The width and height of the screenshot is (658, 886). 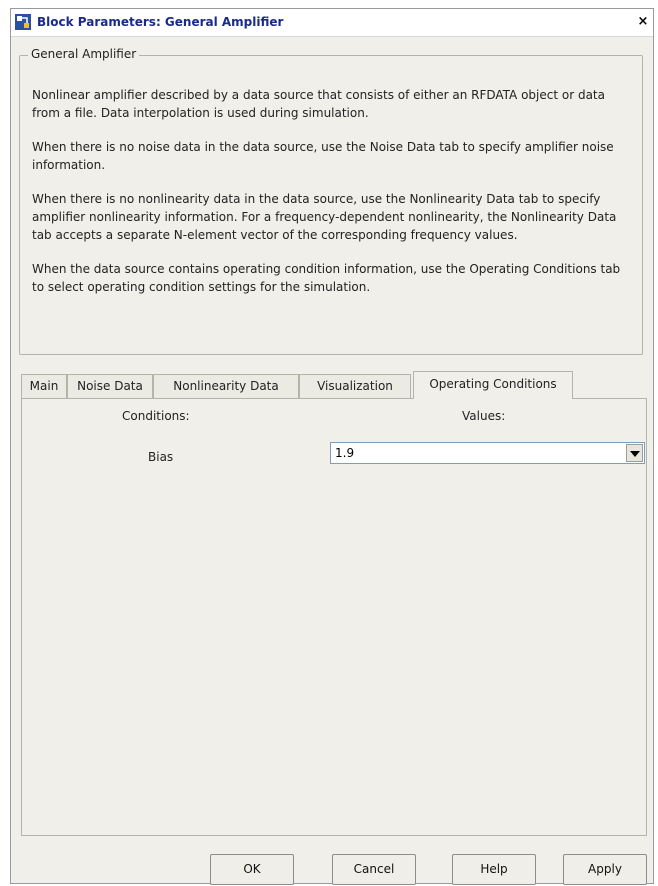 I want to click on help-button: Help, so click(x=494, y=869).